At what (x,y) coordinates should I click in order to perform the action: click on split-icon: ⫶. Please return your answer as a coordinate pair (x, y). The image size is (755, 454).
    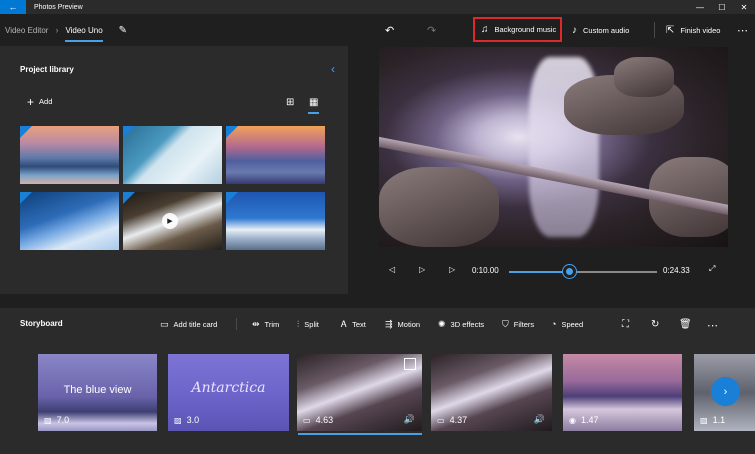
    Looking at the image, I should click on (298, 324).